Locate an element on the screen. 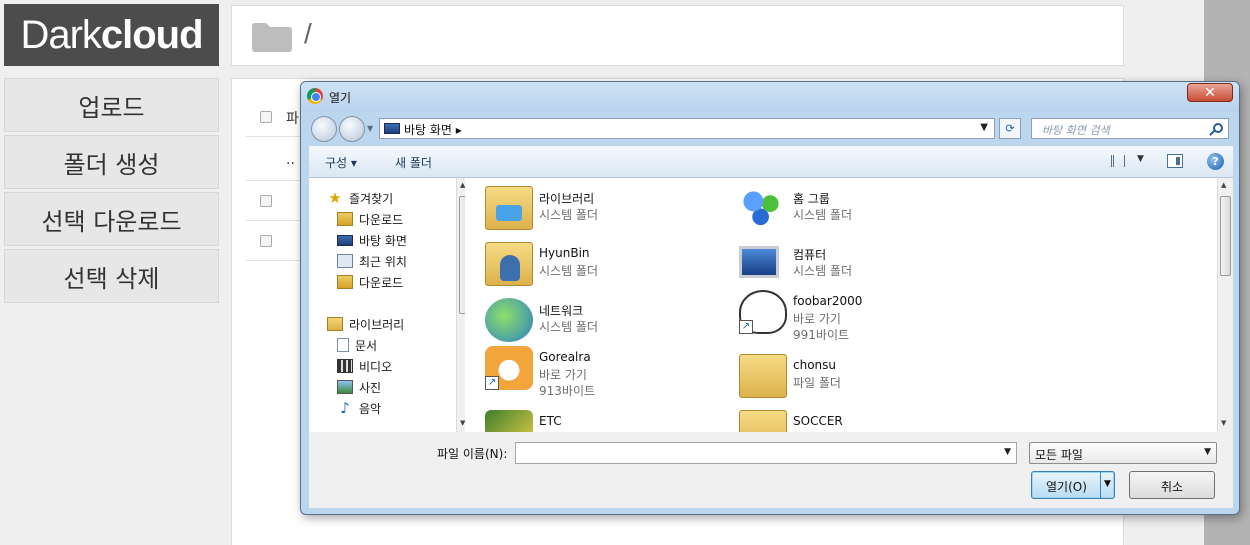 The height and width of the screenshot is (545, 1250). file-item: chonsu 파일 폴더 is located at coordinates (839, 376).